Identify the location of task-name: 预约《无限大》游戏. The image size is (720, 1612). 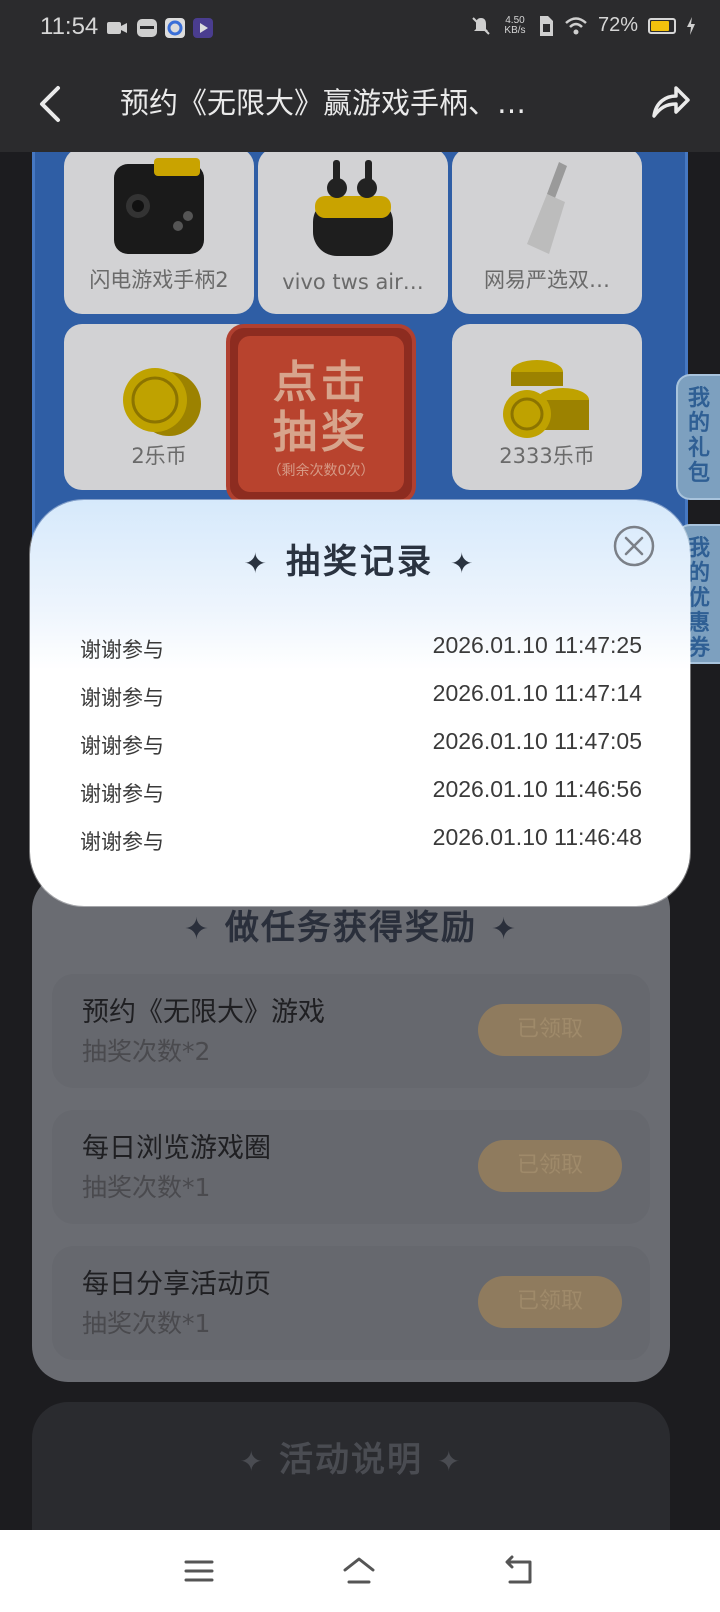
(203, 1012).